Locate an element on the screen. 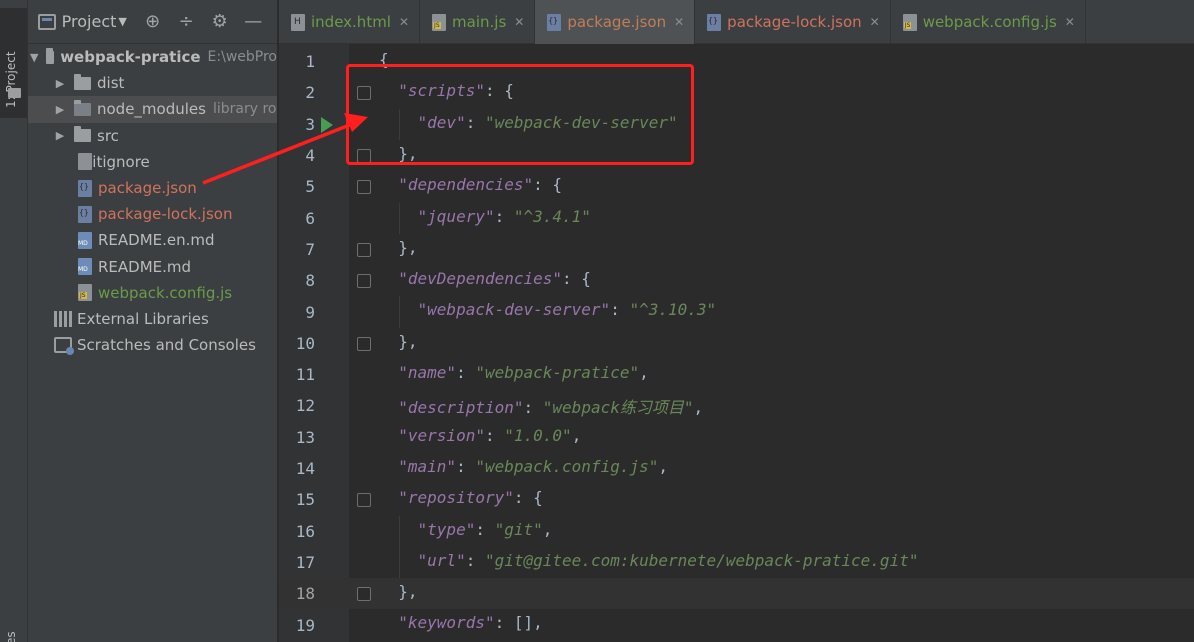 This screenshot has height=642, width=1194. gear-icon: ⚙ is located at coordinates (220, 21).